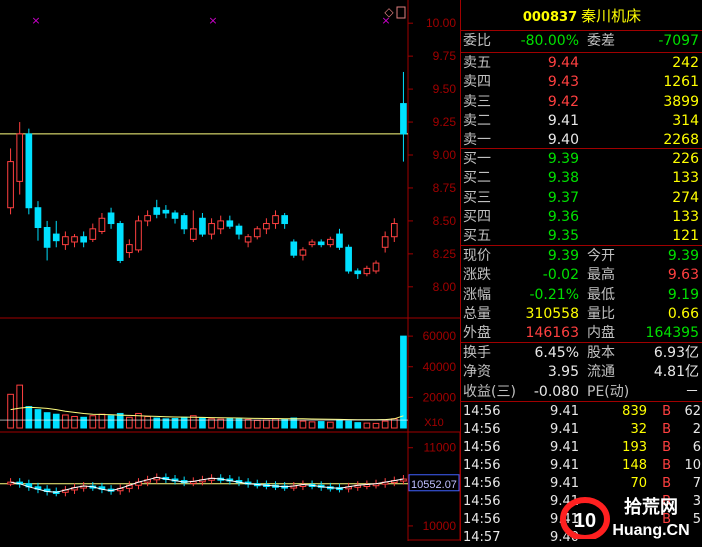 Image resolution: width=702 pixels, height=547 pixels. I want to click on sell-label: 卖二, so click(477, 120).